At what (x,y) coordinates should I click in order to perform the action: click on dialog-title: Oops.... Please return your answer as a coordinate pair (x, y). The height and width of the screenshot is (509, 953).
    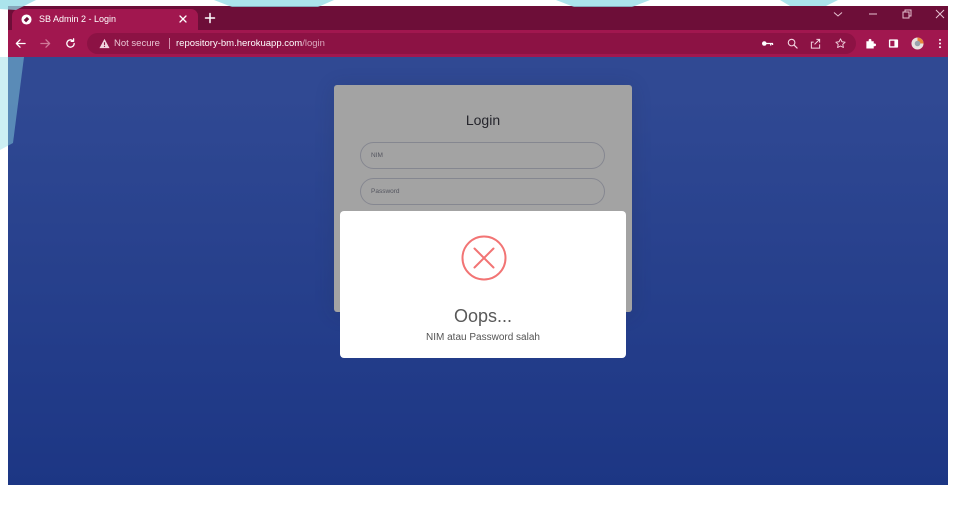
    Looking at the image, I should click on (483, 316).